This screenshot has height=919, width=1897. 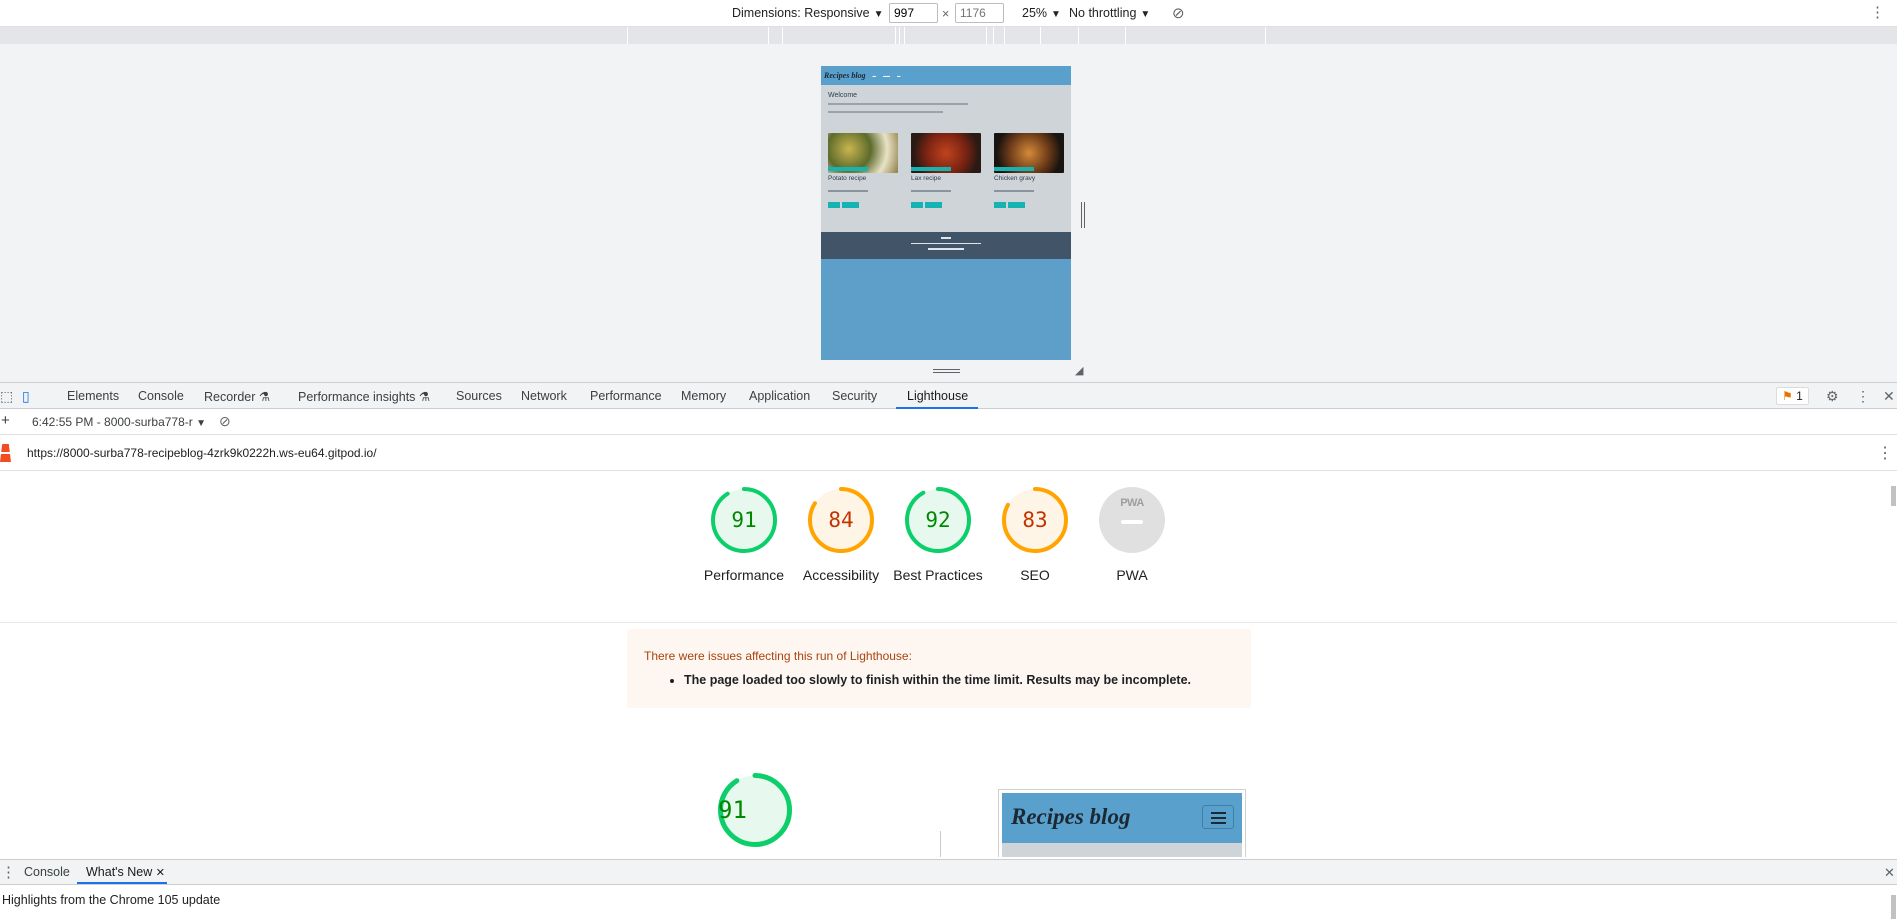 What do you see at coordinates (946, 243) in the screenshot?
I see `preview-footer-line` at bounding box center [946, 243].